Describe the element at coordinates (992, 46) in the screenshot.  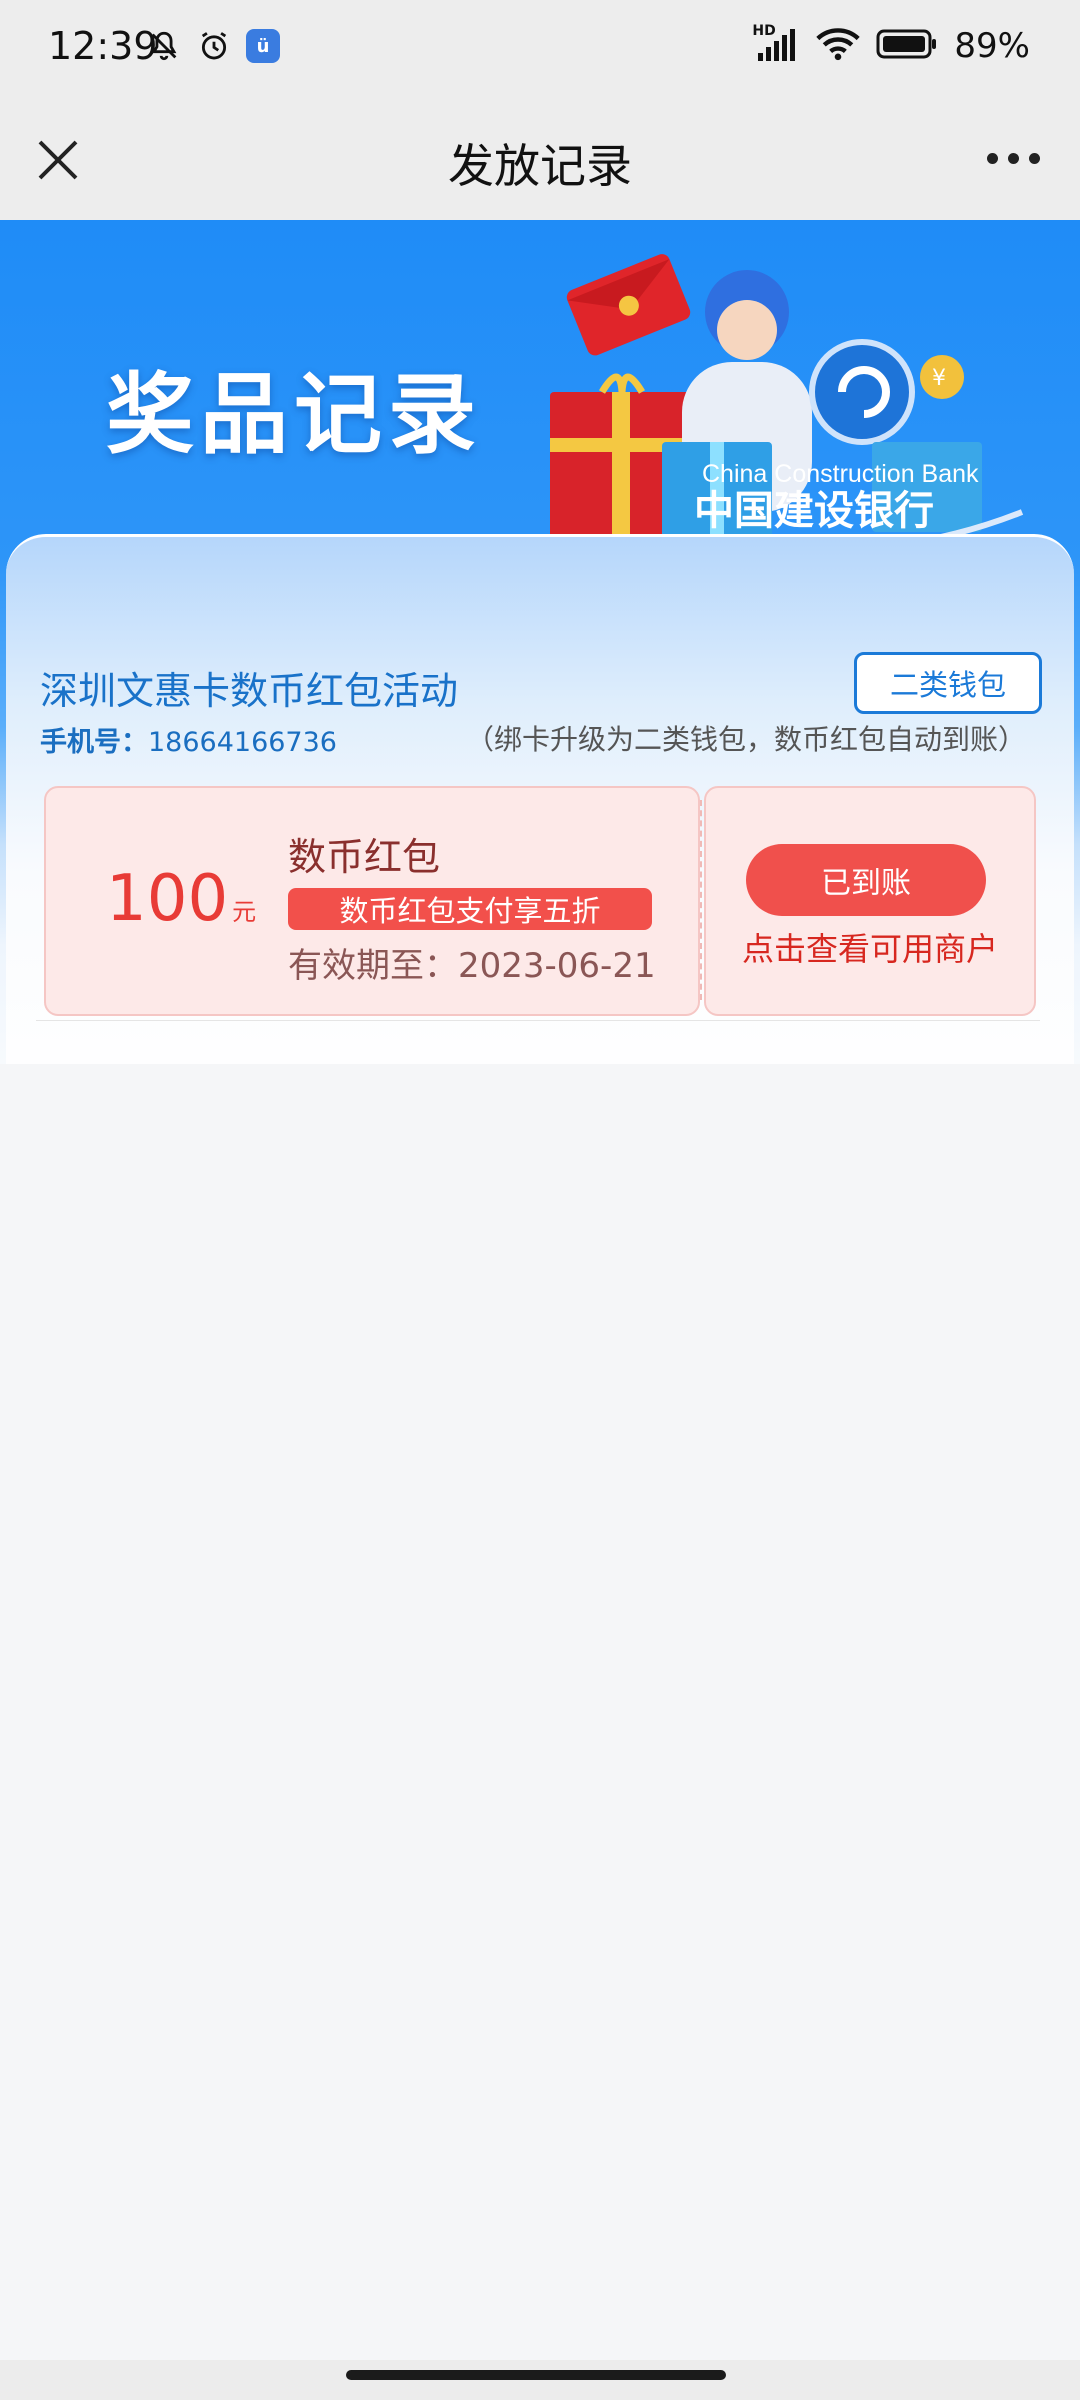
I see `battery-percent: 89%` at that location.